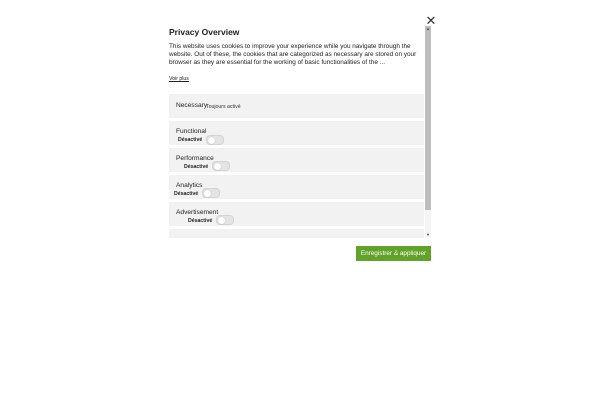  Describe the element at coordinates (428, 29) in the screenshot. I see `chevron-up-icon: ▲` at that location.